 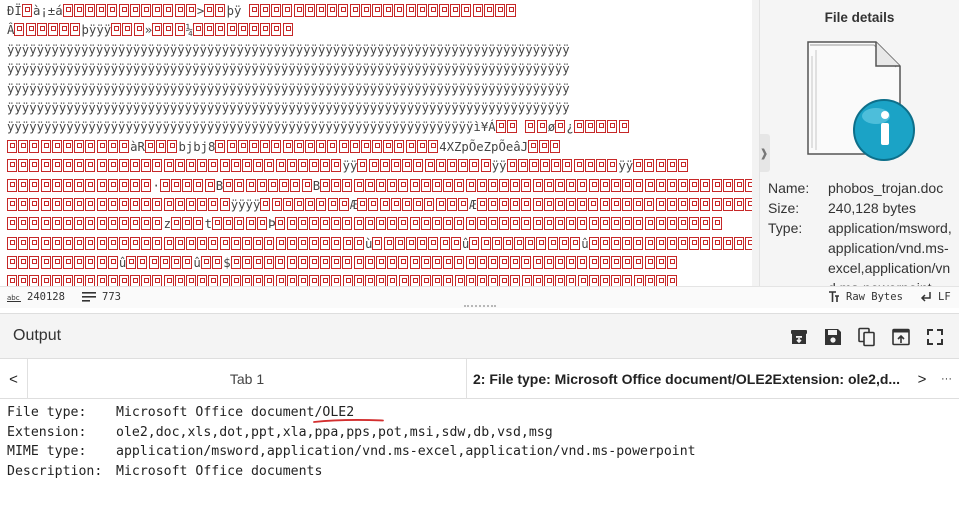 What do you see at coordinates (484, 146) in the screenshot?
I see `input-text-segment: 4XZpÕeZpÕeâJ` at bounding box center [484, 146].